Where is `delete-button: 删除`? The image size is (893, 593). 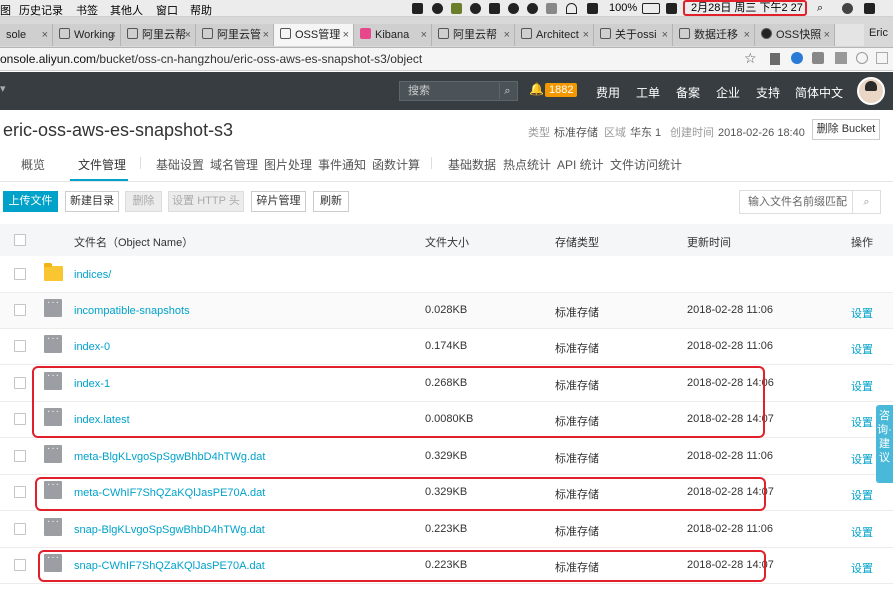
delete-button: 删除 is located at coordinates (143, 201).